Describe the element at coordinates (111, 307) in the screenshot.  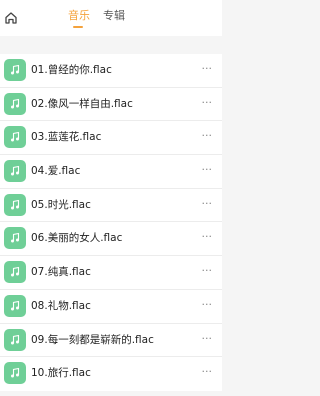
I see `song-row: 08.礼物.flac ···` at that location.